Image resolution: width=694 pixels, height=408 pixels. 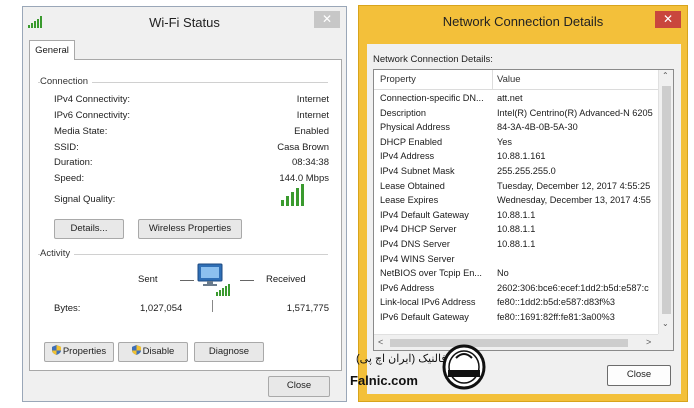 What do you see at coordinates (183, 254) in the screenshot?
I see `activity-divider` at bounding box center [183, 254].